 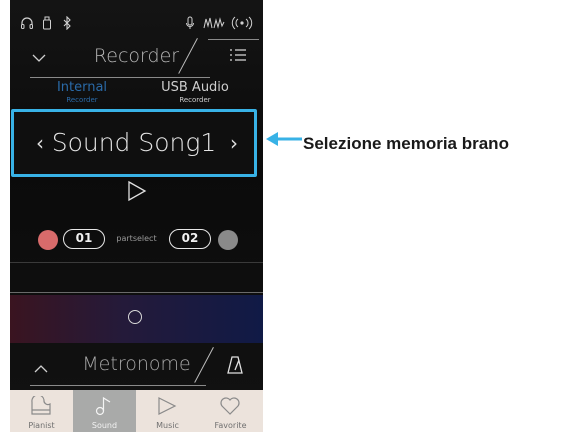 I want to click on part-select: 01 partselect 02, so click(x=136, y=240).